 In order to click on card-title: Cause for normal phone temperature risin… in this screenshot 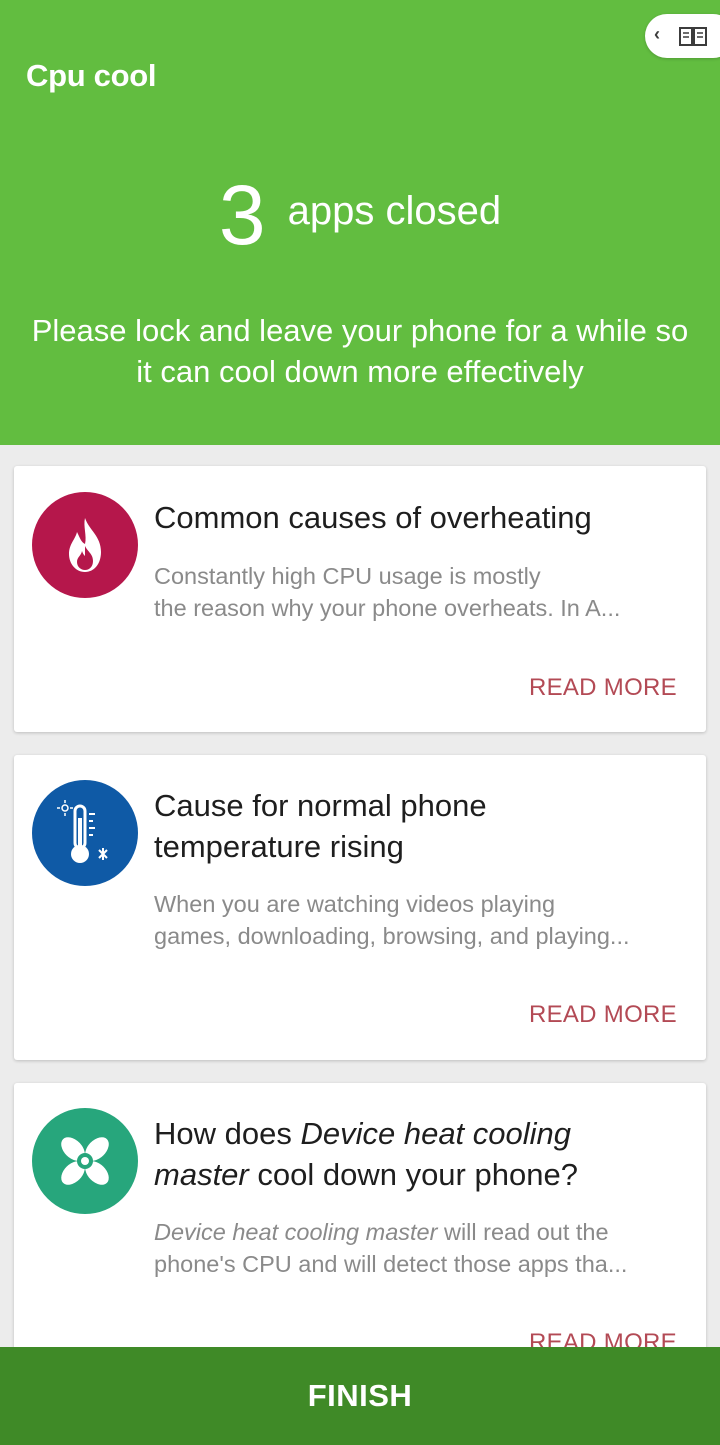, I will do `click(320, 826)`.